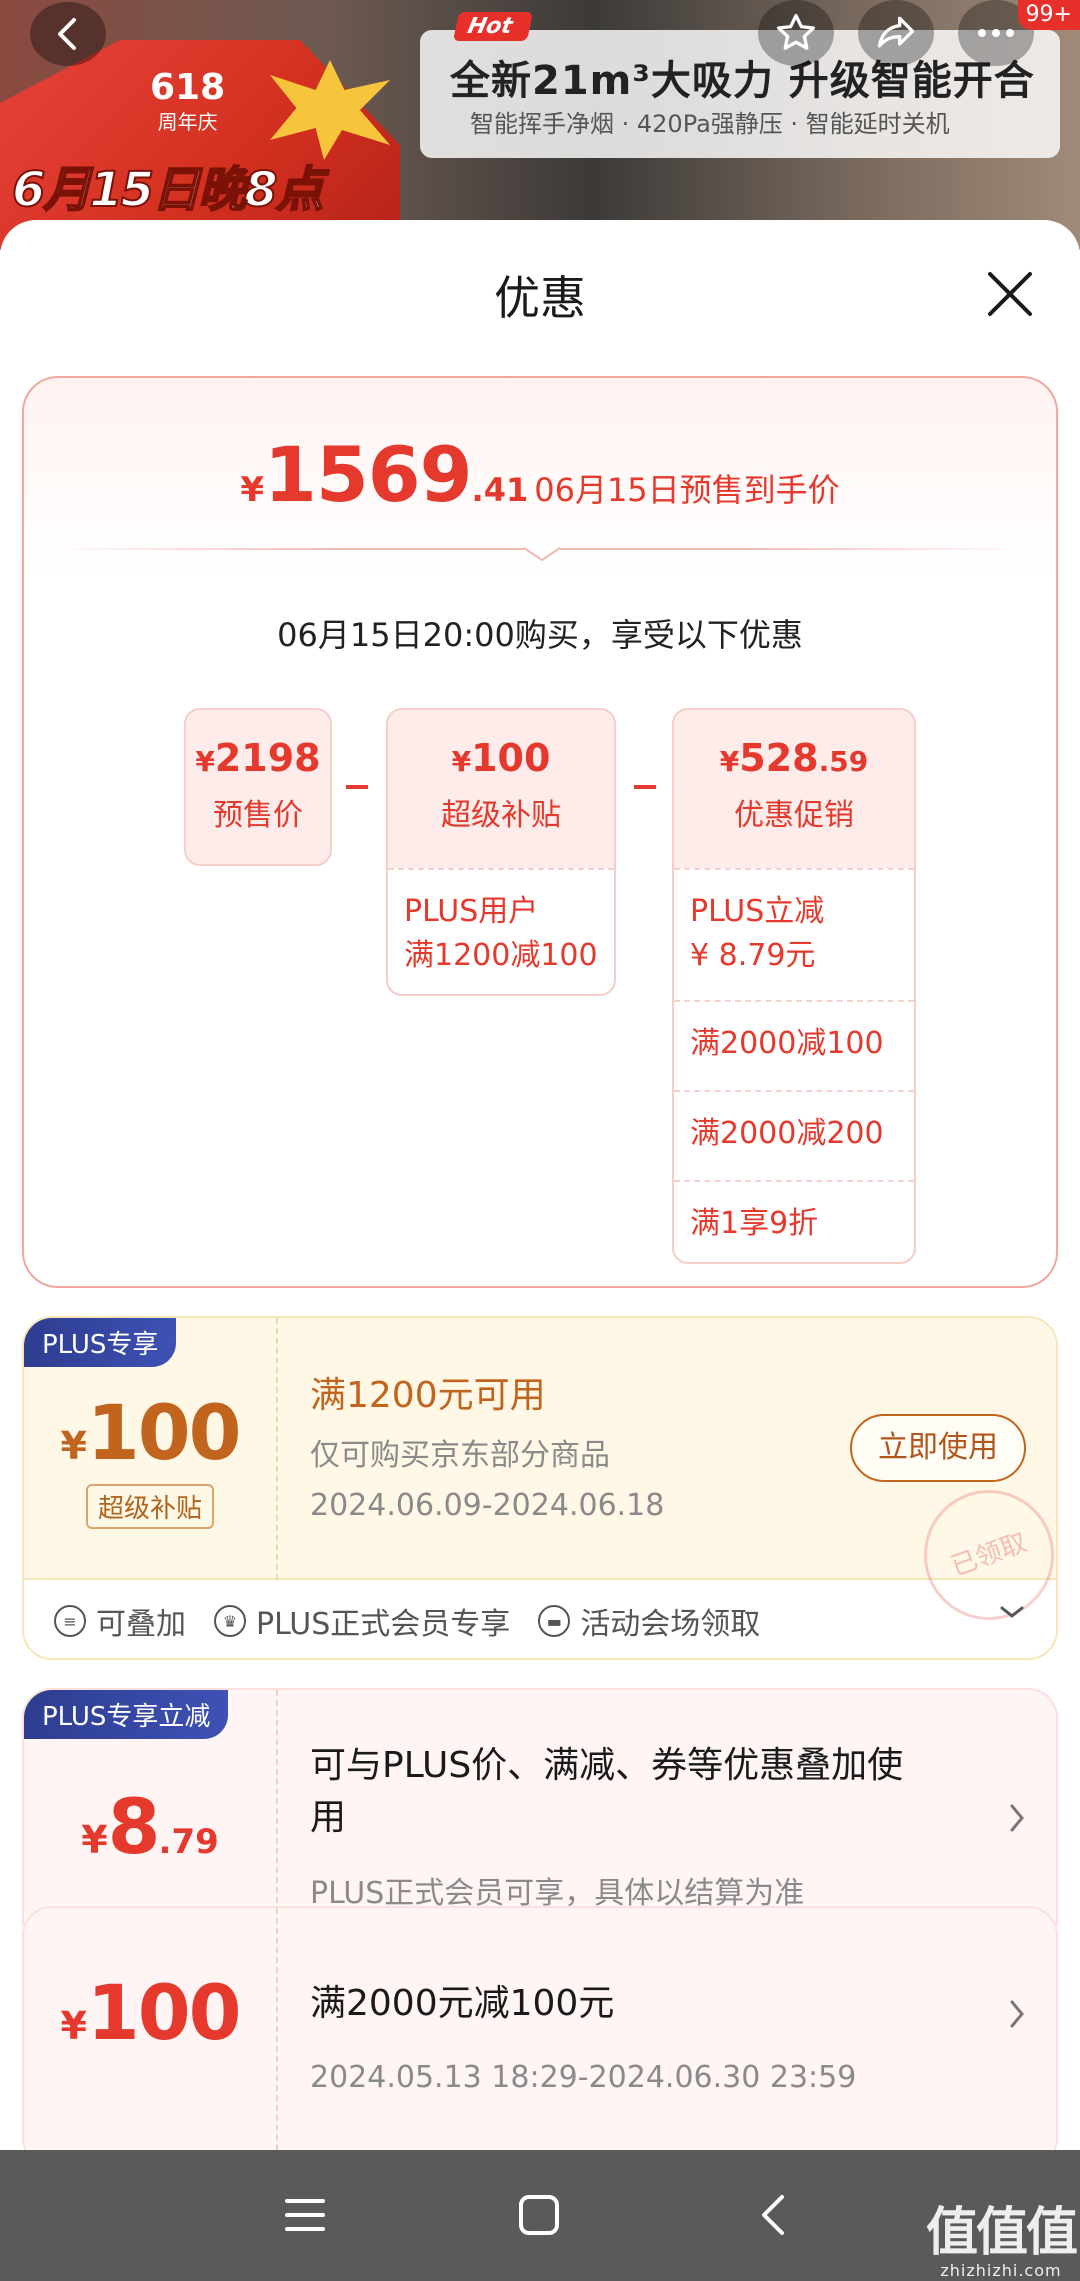 Image resolution: width=1080 pixels, height=2281 pixels. Describe the element at coordinates (150, 1826) in the screenshot. I see `plus-discount-amount: ¥8.79` at that location.